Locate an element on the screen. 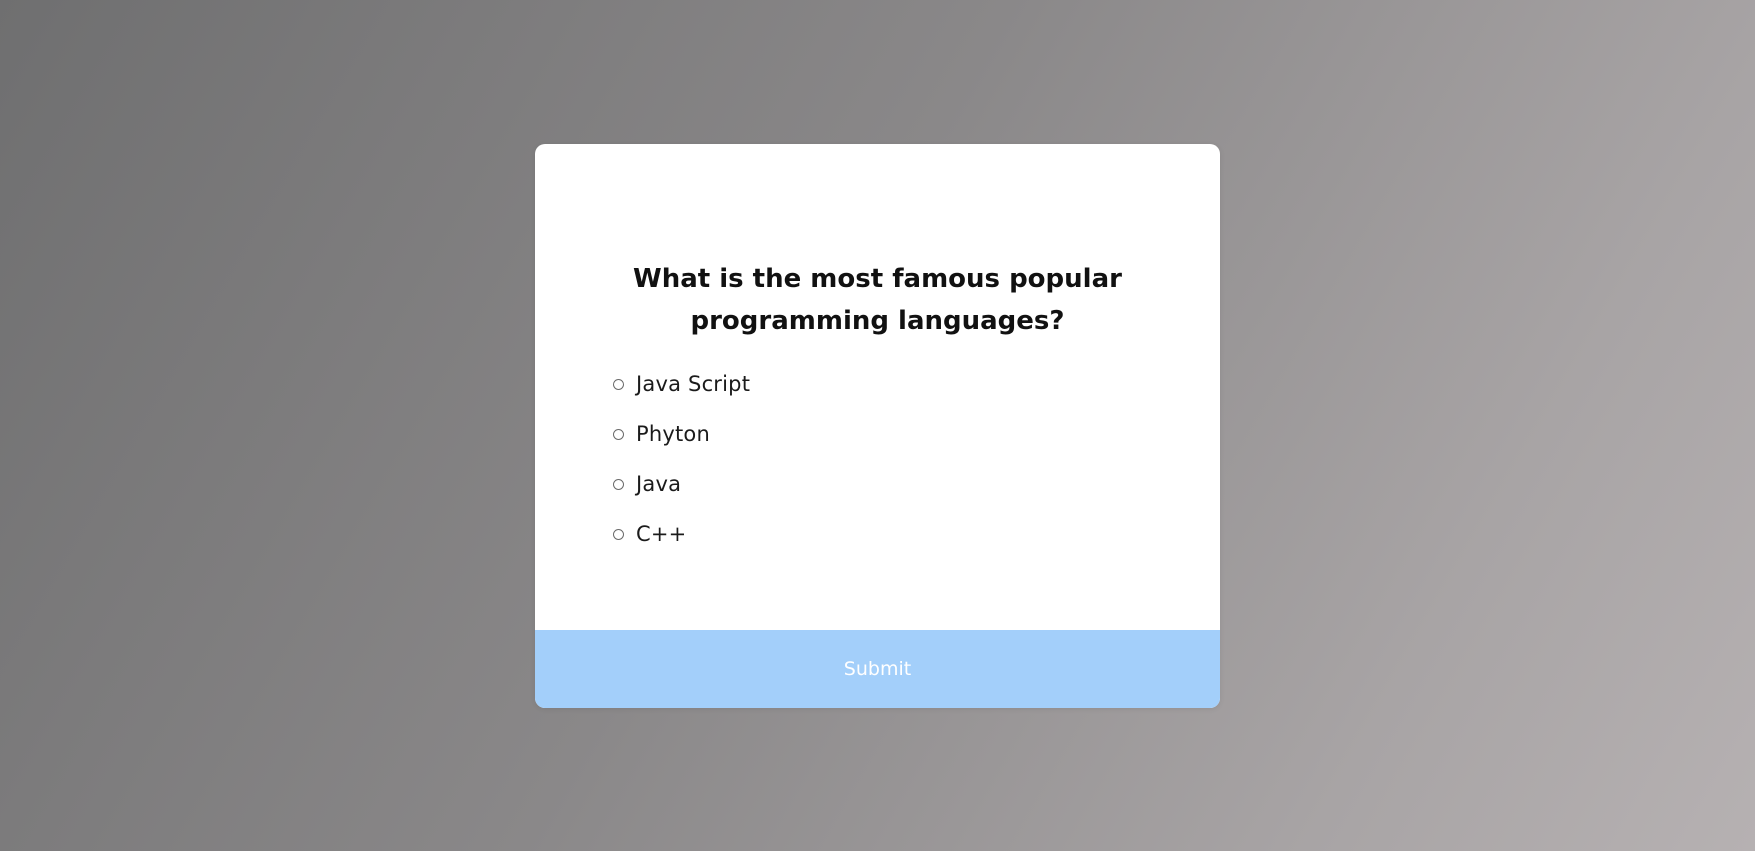 The image size is (1755, 851). option-java-script: Java Script is located at coordinates (681, 384).